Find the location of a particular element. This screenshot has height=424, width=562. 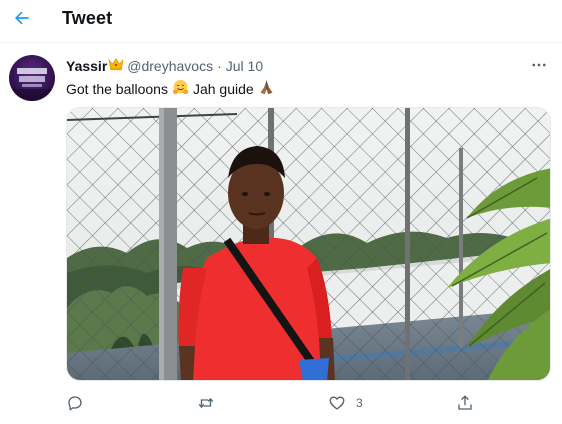

author-display-name: Yassir is located at coordinates (86, 66).